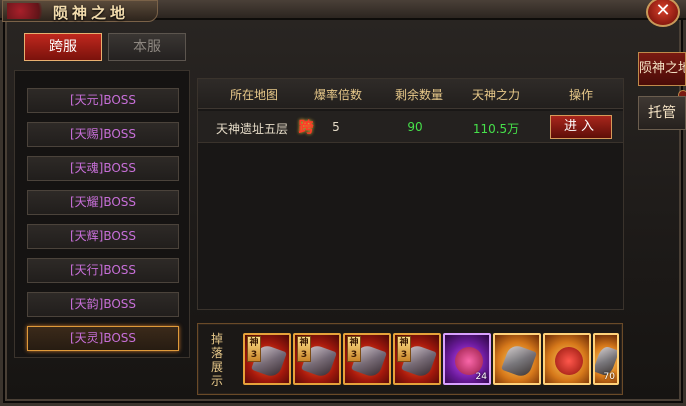  What do you see at coordinates (580, 95) in the screenshot?
I see `column-header-action: 操作` at bounding box center [580, 95].